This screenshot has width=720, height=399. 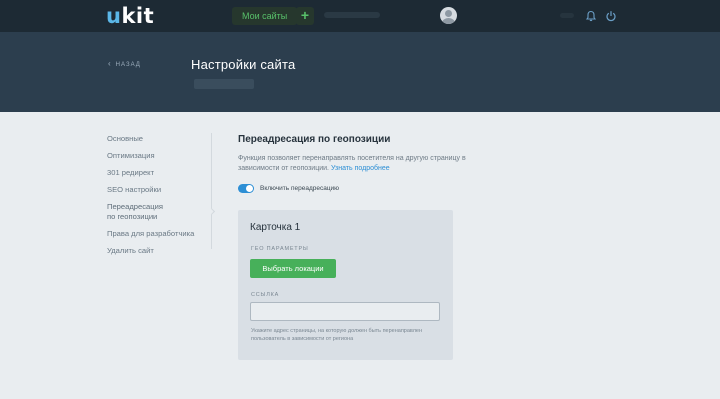 What do you see at coordinates (345, 311) in the screenshot?
I see `redirect-url-input` at bounding box center [345, 311].